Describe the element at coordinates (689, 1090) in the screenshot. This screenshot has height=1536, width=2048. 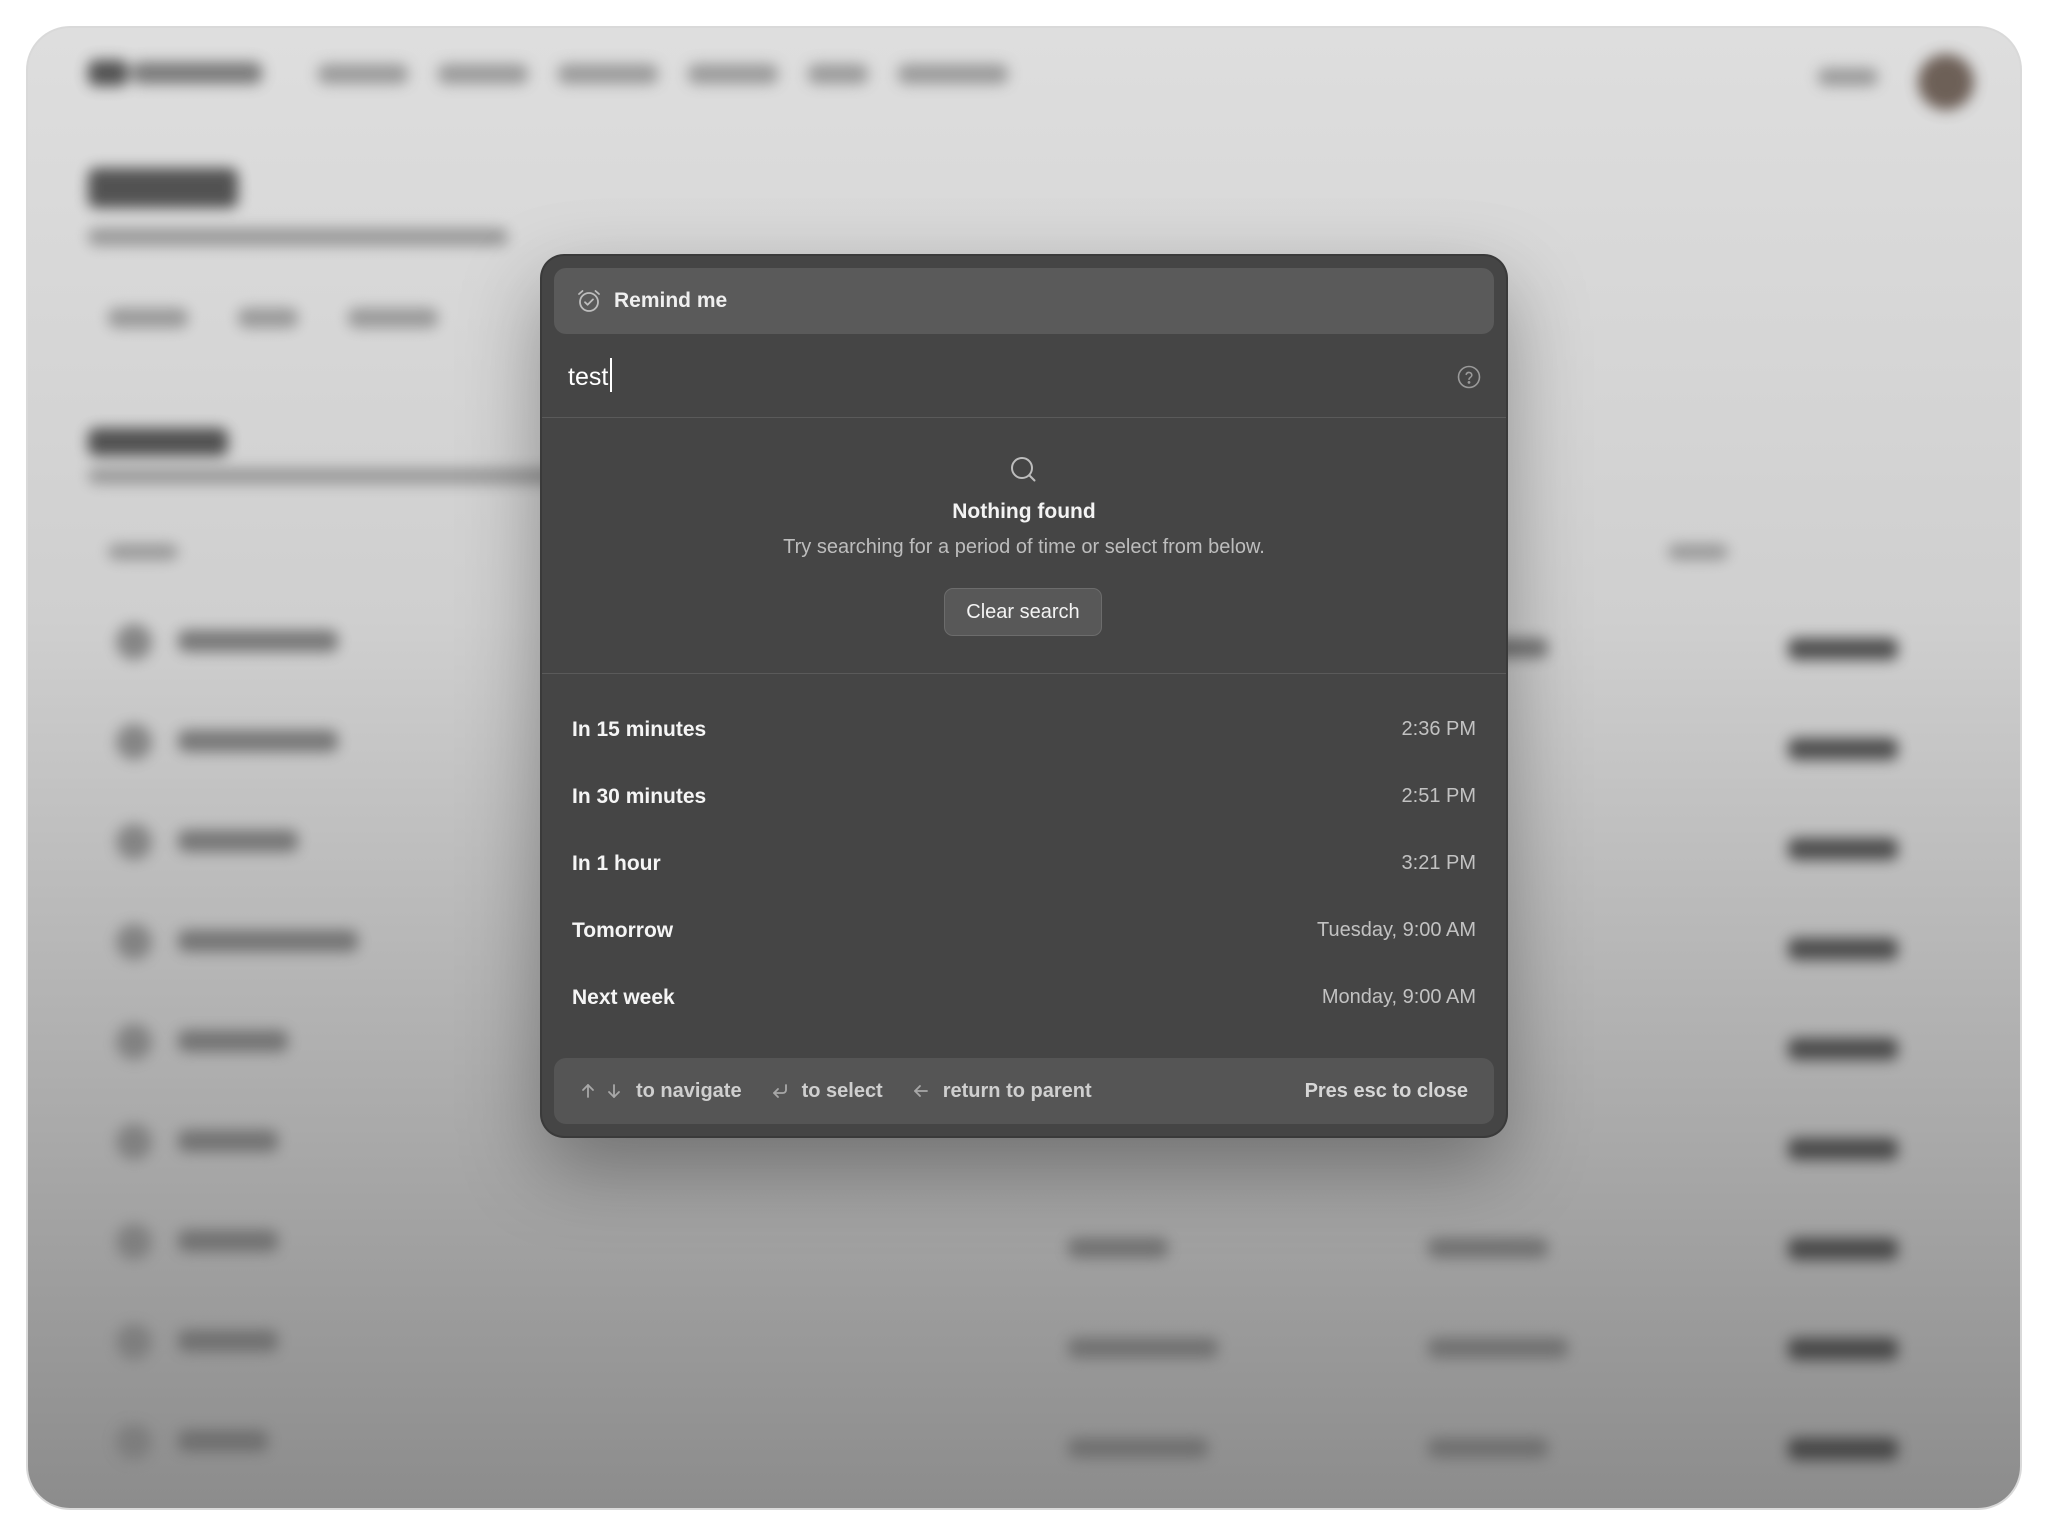
I see `hint-navigate-label: to navigate` at that location.